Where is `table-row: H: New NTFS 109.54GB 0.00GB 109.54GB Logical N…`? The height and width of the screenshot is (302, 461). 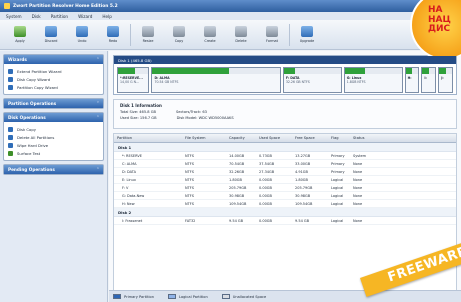
table-row: H: New NTFS 109.54GB 0.00GB 109.54GB Logical N… is located at coordinates (285, 204).